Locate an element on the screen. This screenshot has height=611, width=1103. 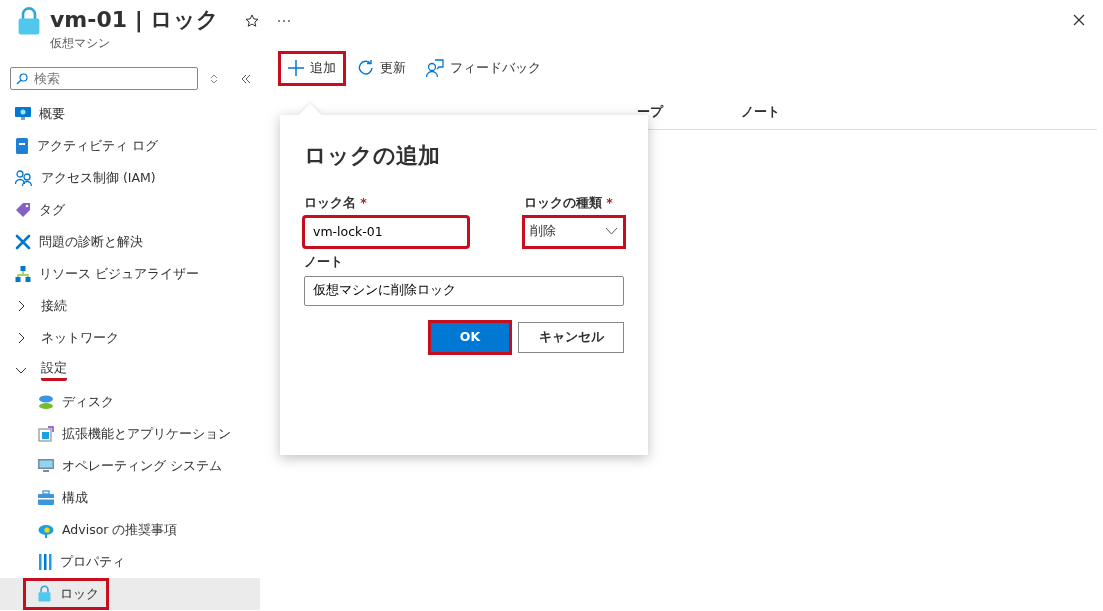
search-icon is located at coordinates (22, 79).